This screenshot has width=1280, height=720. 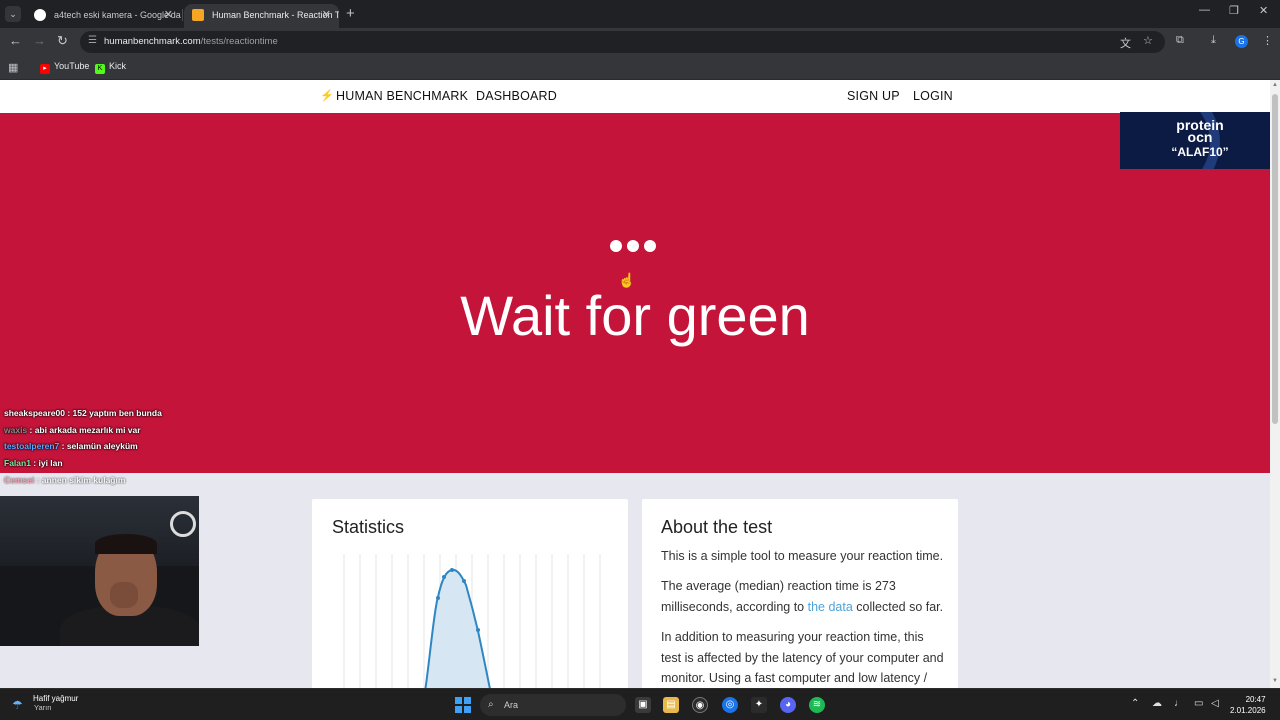 I want to click on forward-icon: →, so click(x=39, y=40).